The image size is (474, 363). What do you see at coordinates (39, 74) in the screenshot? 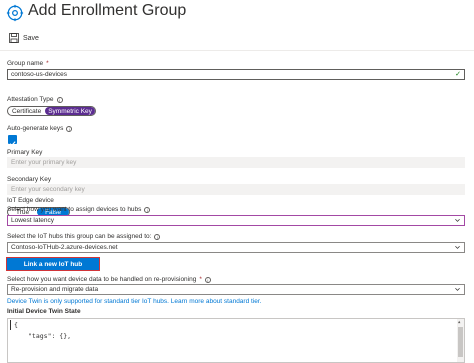
I see `group-name-value: contoso-us-devices` at bounding box center [39, 74].